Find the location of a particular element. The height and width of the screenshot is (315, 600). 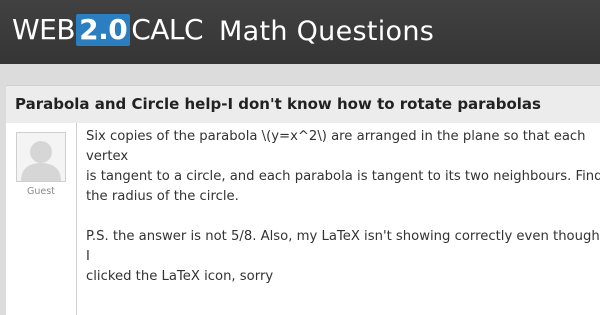

site-logo: WEB 2.0 CALC is located at coordinates (108, 29).